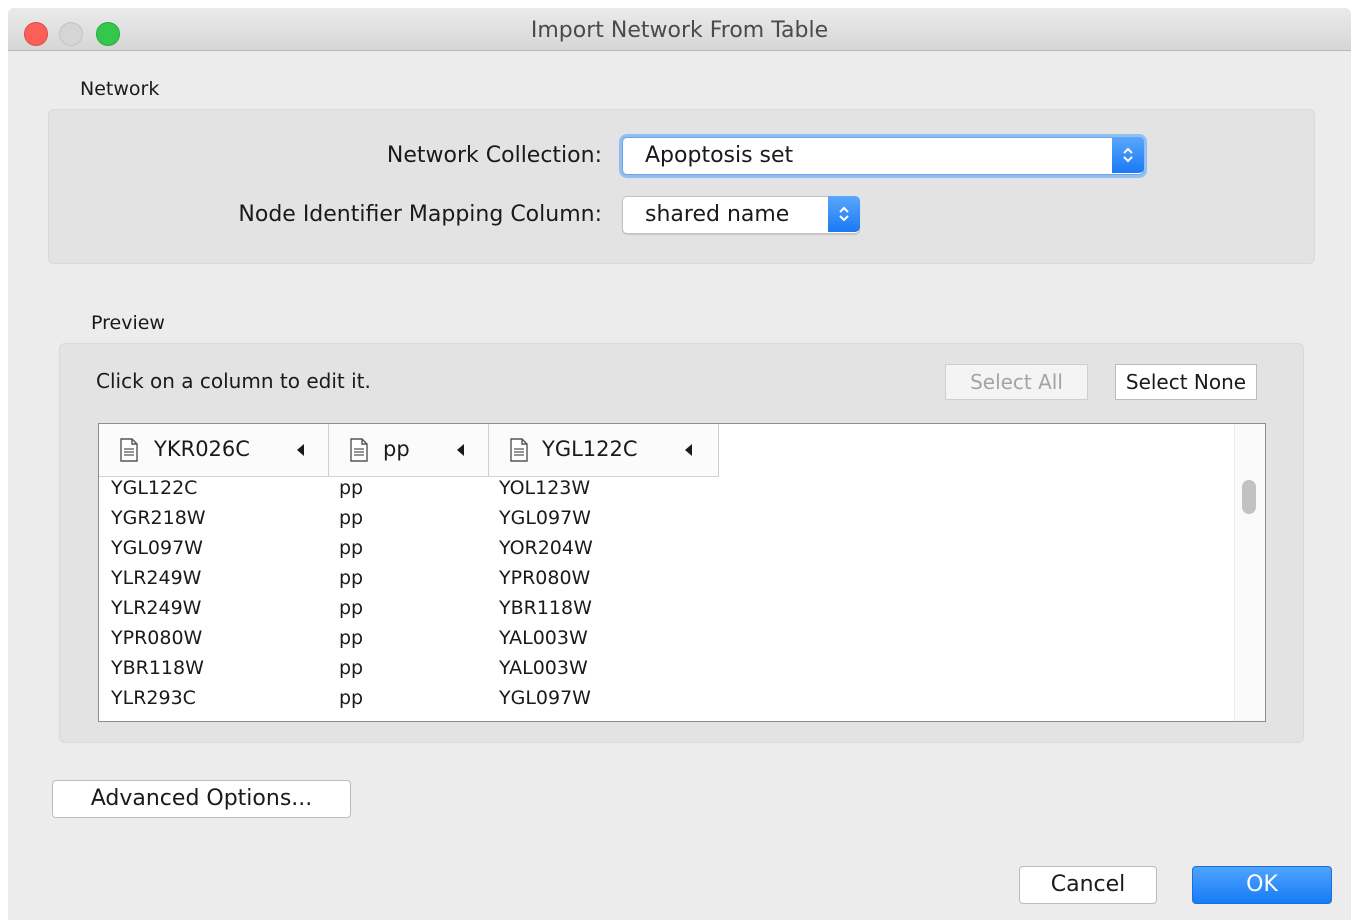 The width and height of the screenshot is (1351, 920). Describe the element at coordinates (719, 155) in the screenshot. I see `network-collection-value: Apoptosis set` at that location.